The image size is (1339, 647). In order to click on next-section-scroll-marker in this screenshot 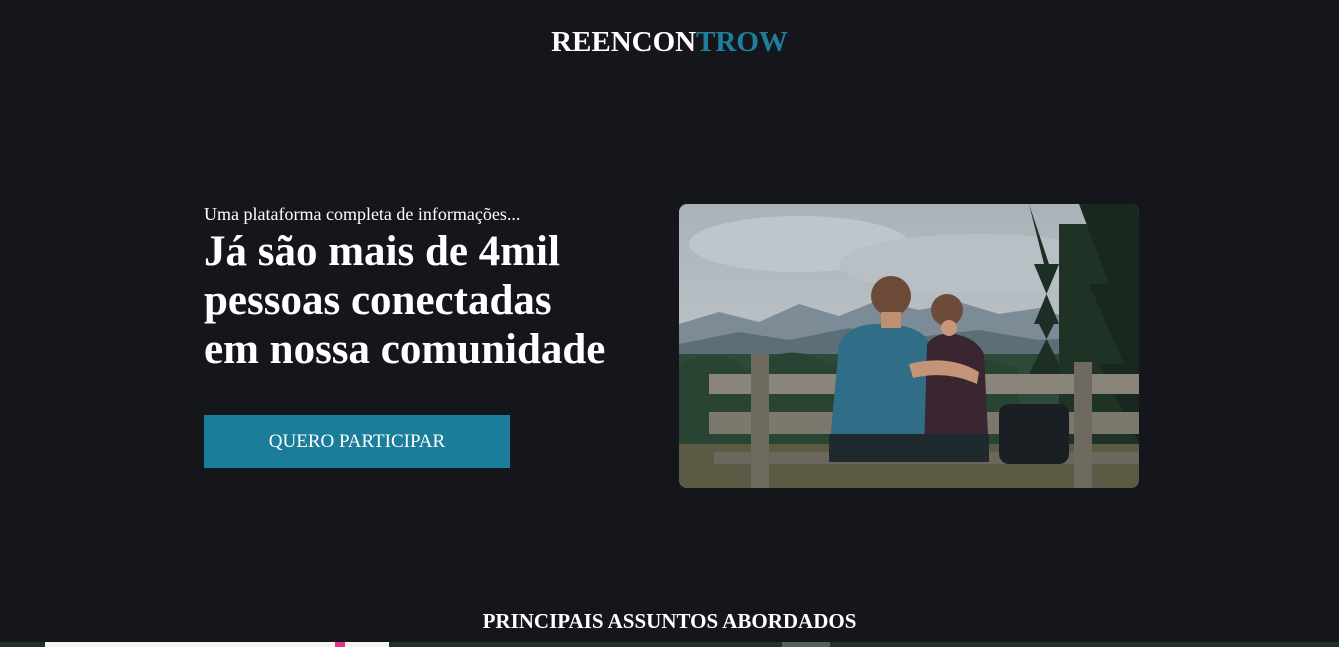, I will do `click(806, 644)`.